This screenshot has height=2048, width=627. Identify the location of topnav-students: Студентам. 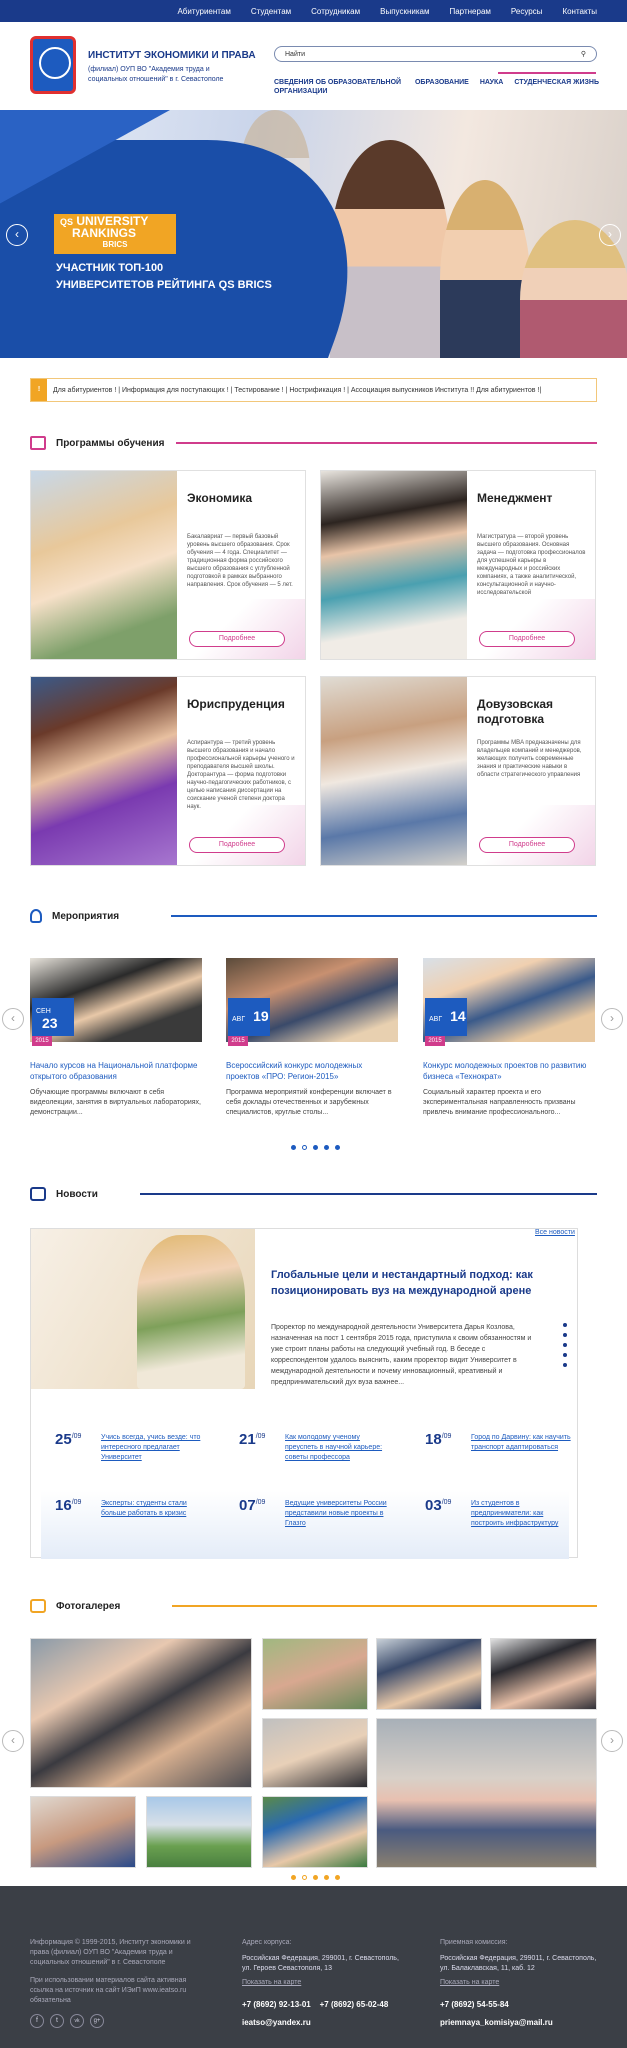
(271, 11).